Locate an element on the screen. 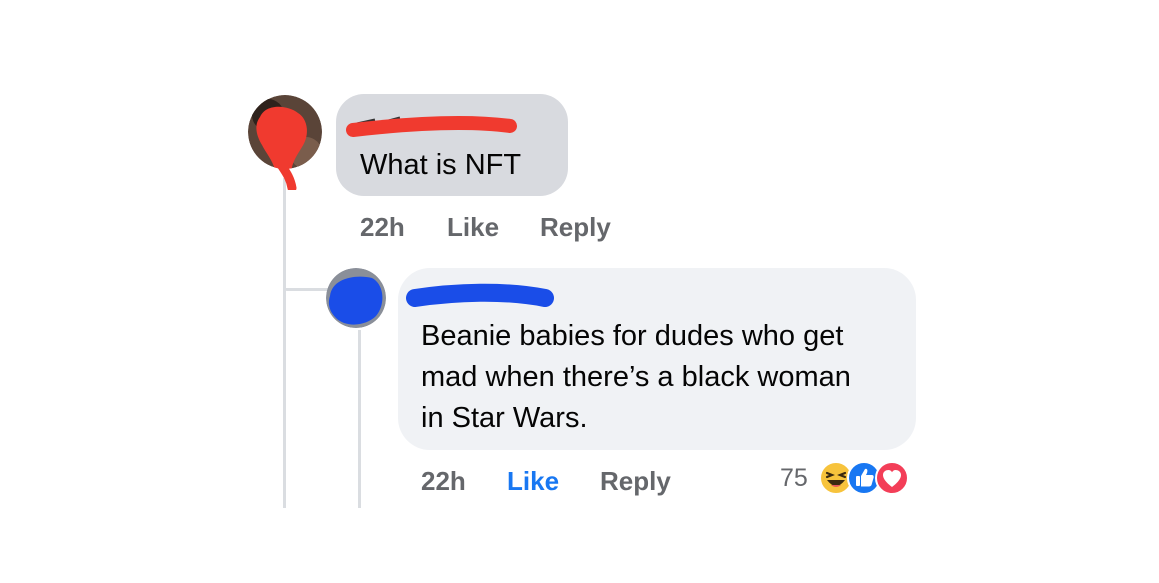  commenter-2-avatar is located at coordinates (356, 298).